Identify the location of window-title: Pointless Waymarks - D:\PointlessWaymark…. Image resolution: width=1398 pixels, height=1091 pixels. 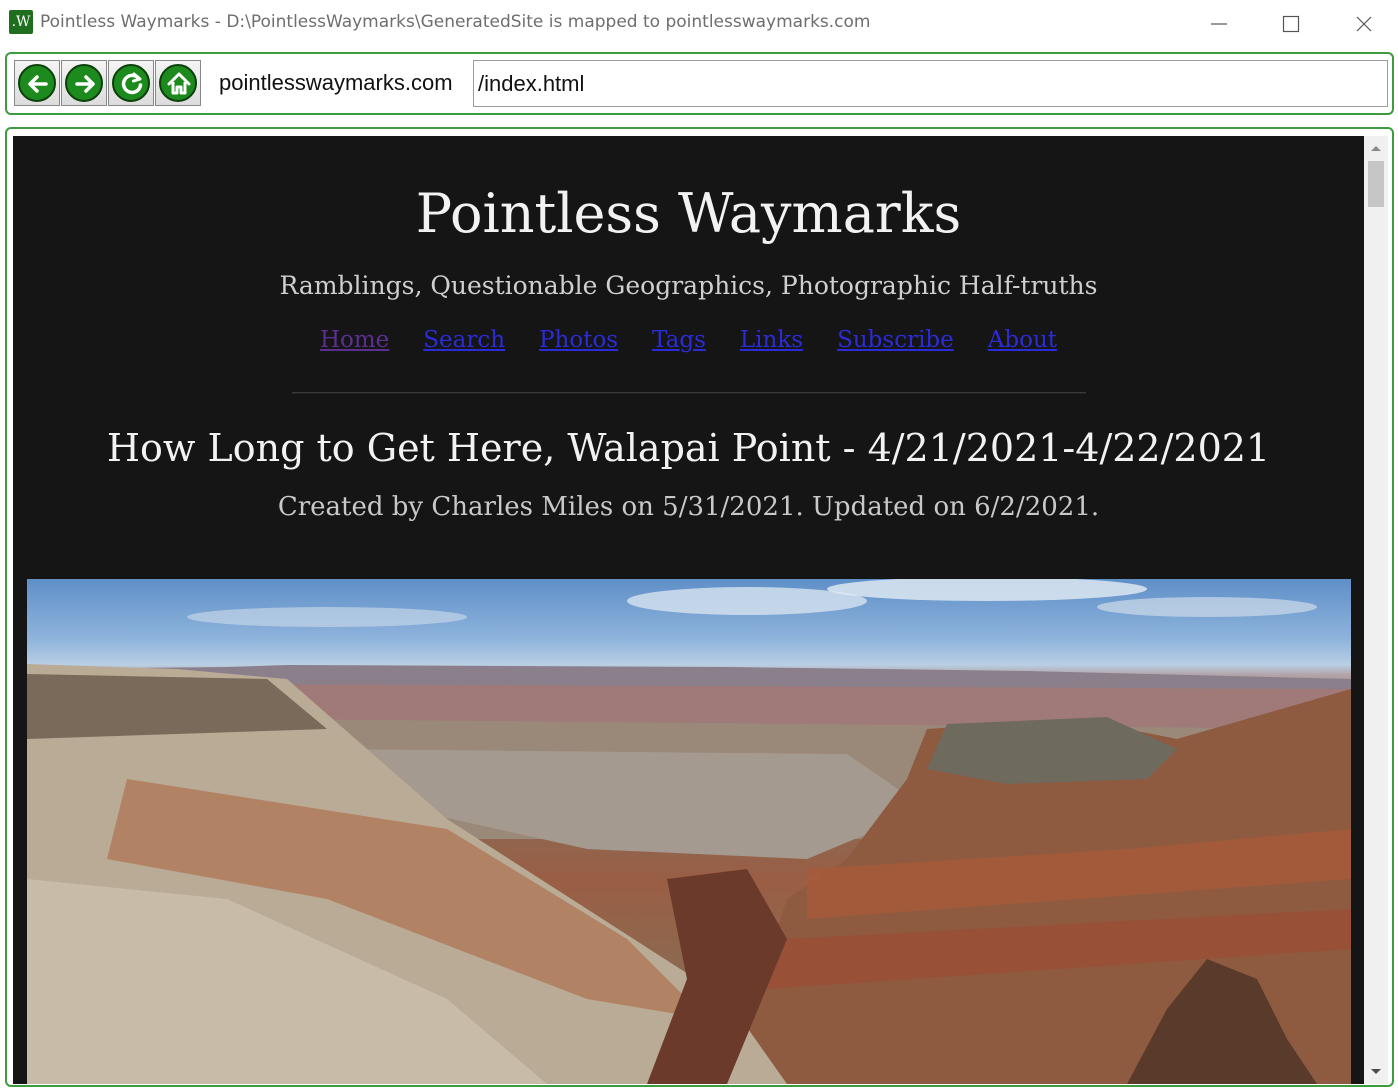
(455, 22).